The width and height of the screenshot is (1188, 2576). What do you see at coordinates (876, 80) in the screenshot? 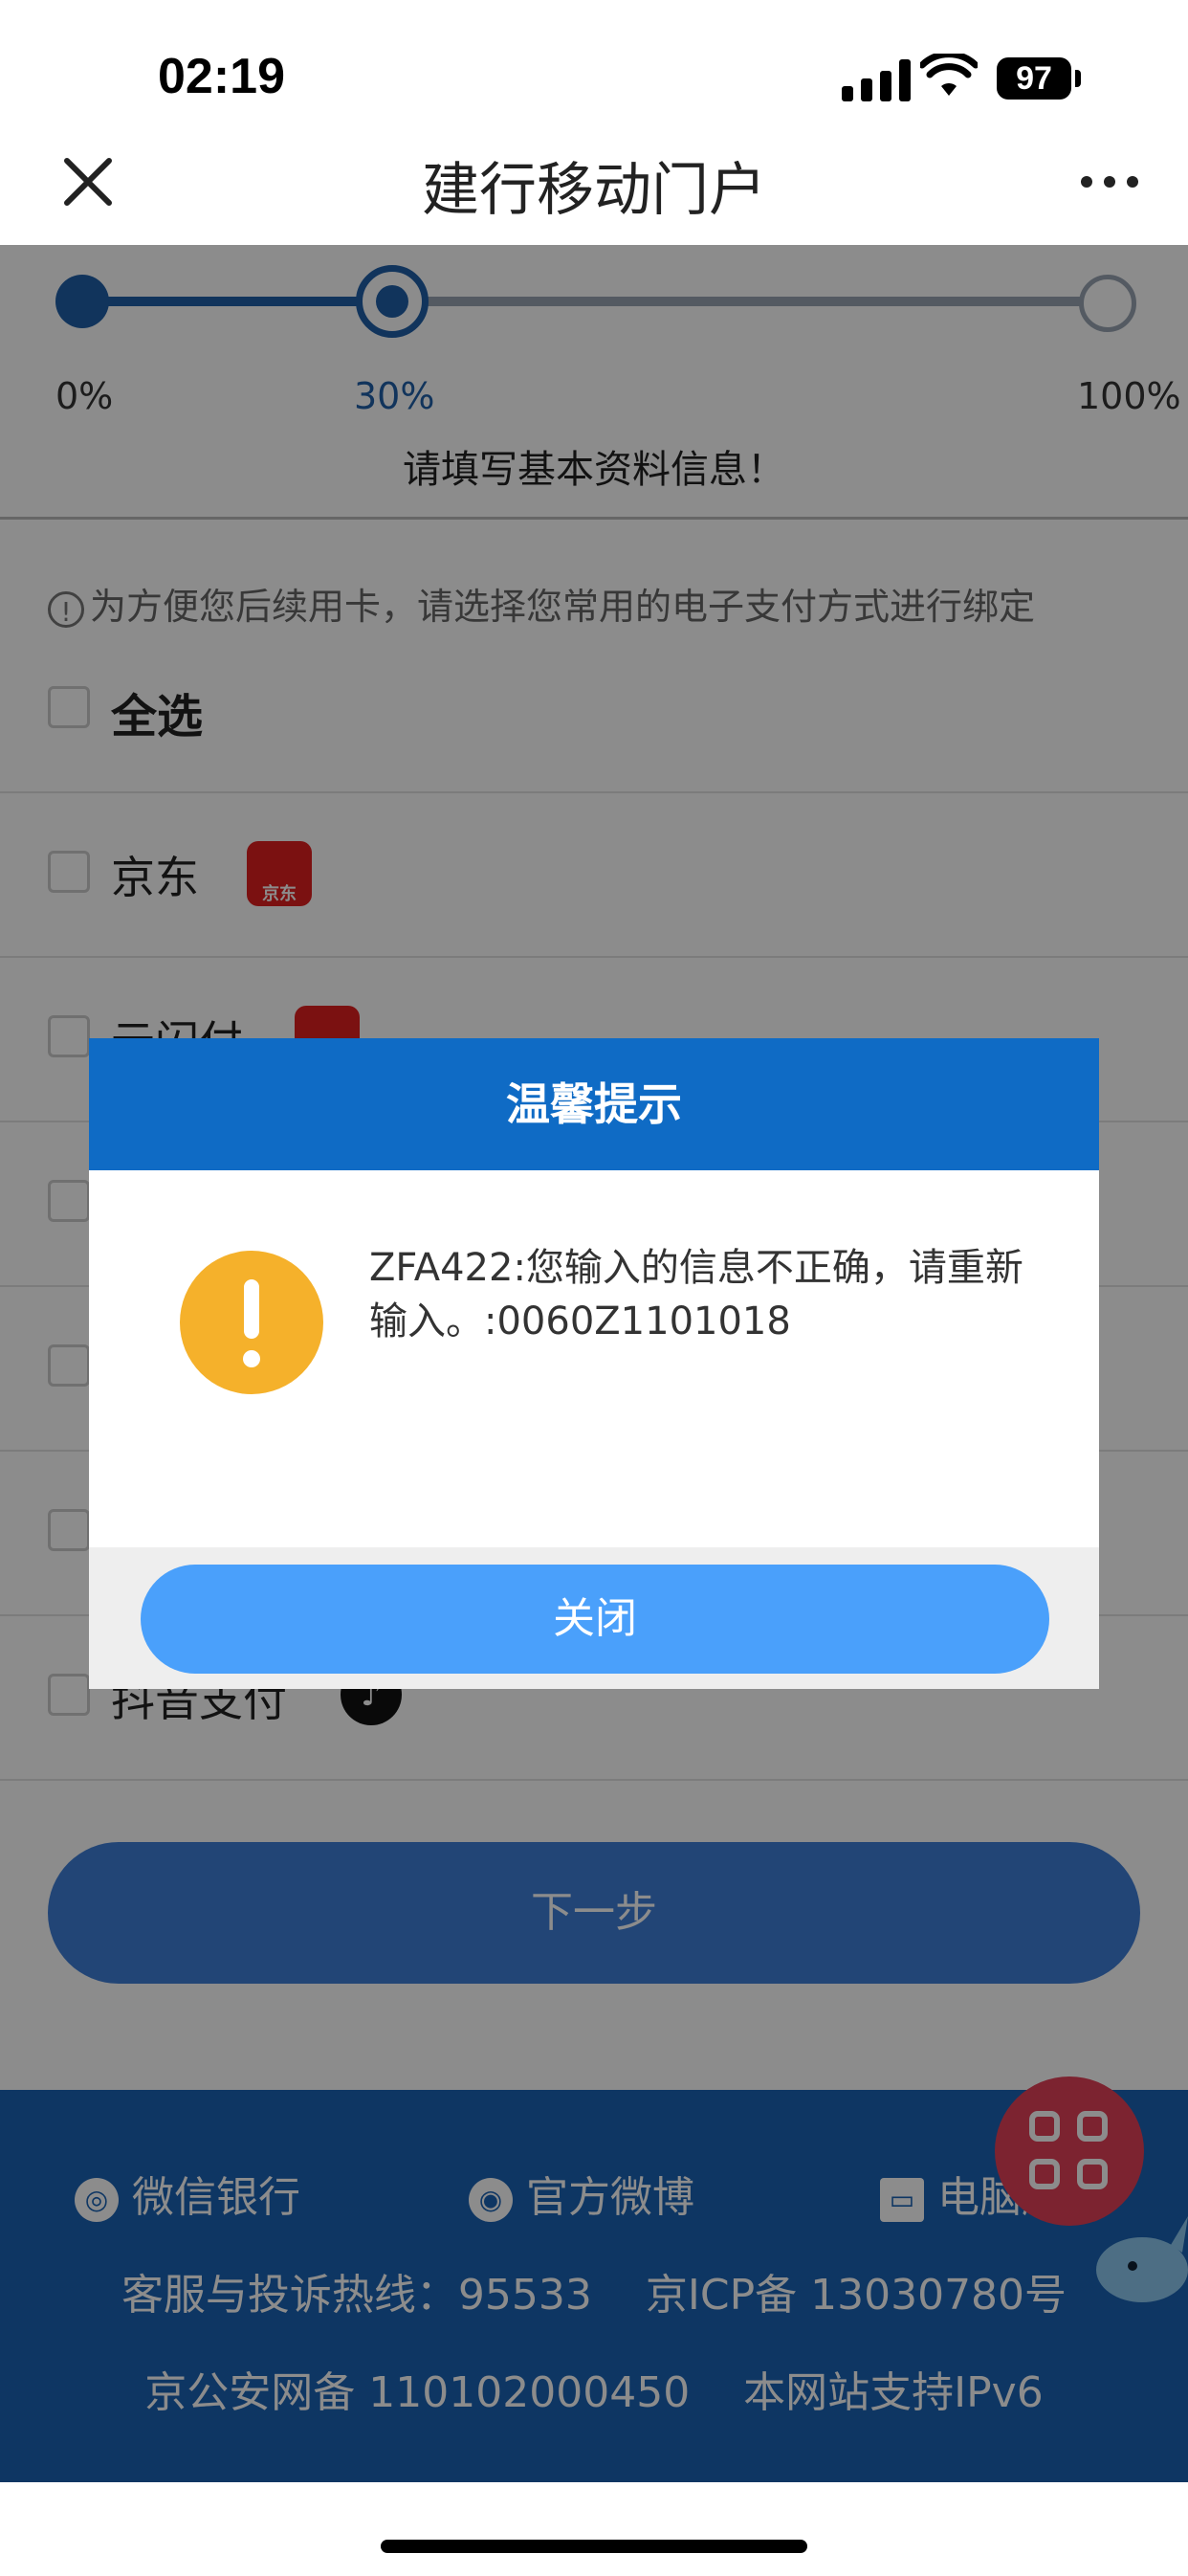
I see `cellular-signal-icon` at bounding box center [876, 80].